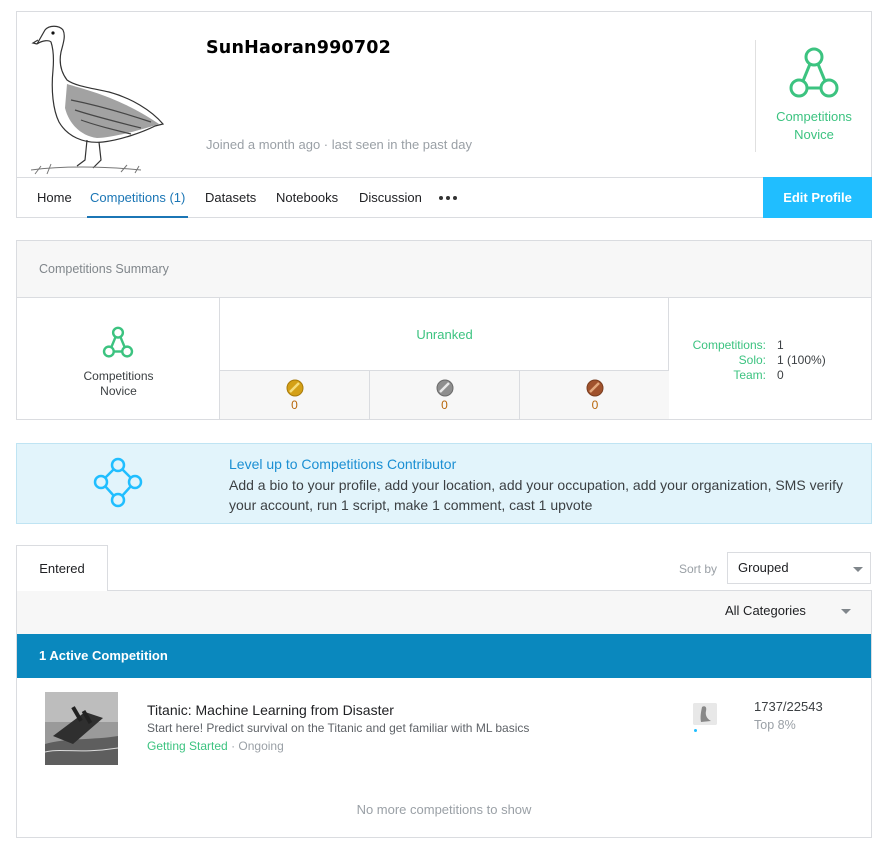 The width and height of the screenshot is (884, 843). I want to click on contributor-tier-icon, so click(118, 482).